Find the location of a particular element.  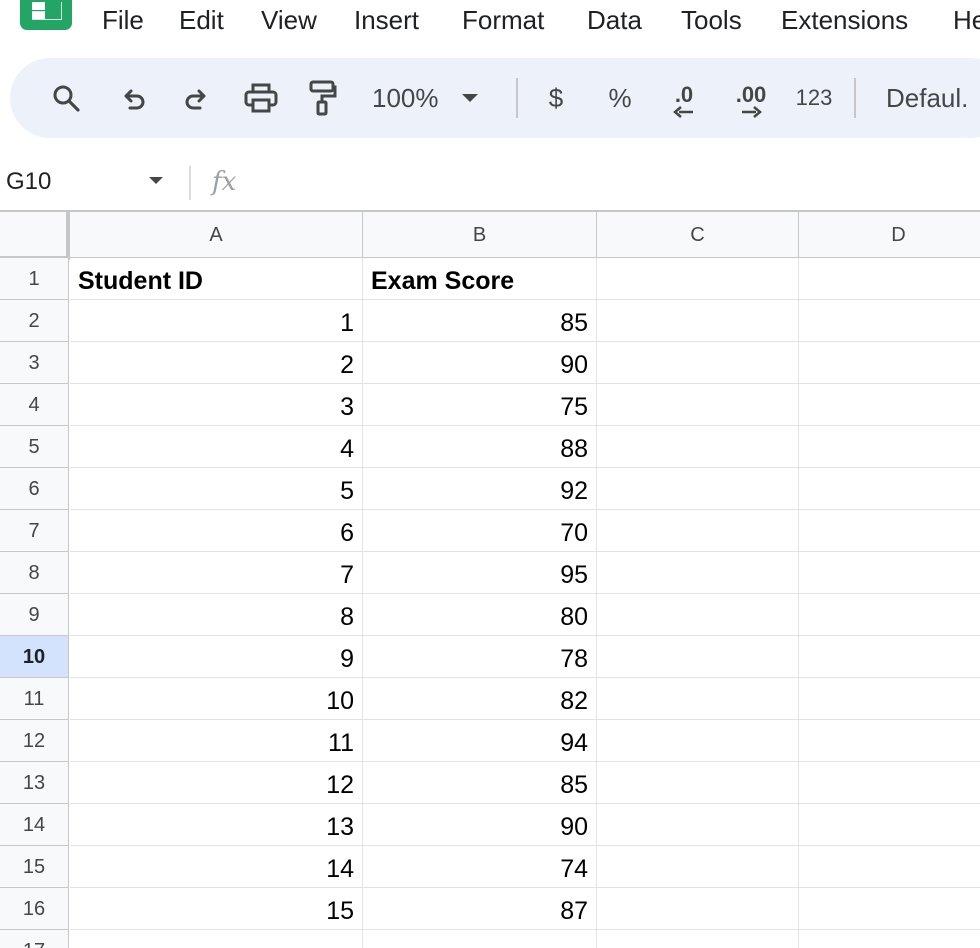

grid-cell: 14 is located at coordinates (216, 867).